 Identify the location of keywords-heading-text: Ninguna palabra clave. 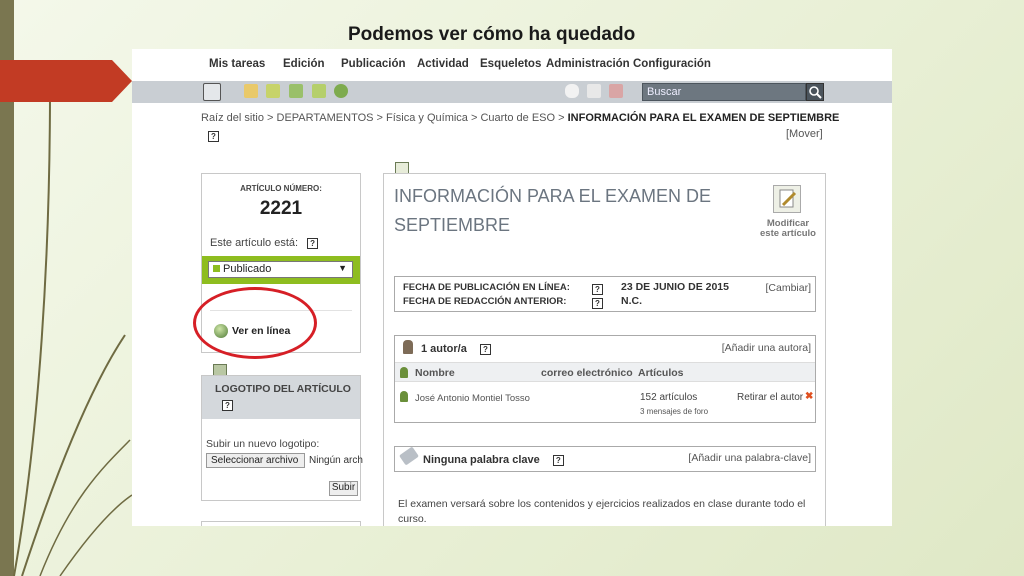
(481, 460).